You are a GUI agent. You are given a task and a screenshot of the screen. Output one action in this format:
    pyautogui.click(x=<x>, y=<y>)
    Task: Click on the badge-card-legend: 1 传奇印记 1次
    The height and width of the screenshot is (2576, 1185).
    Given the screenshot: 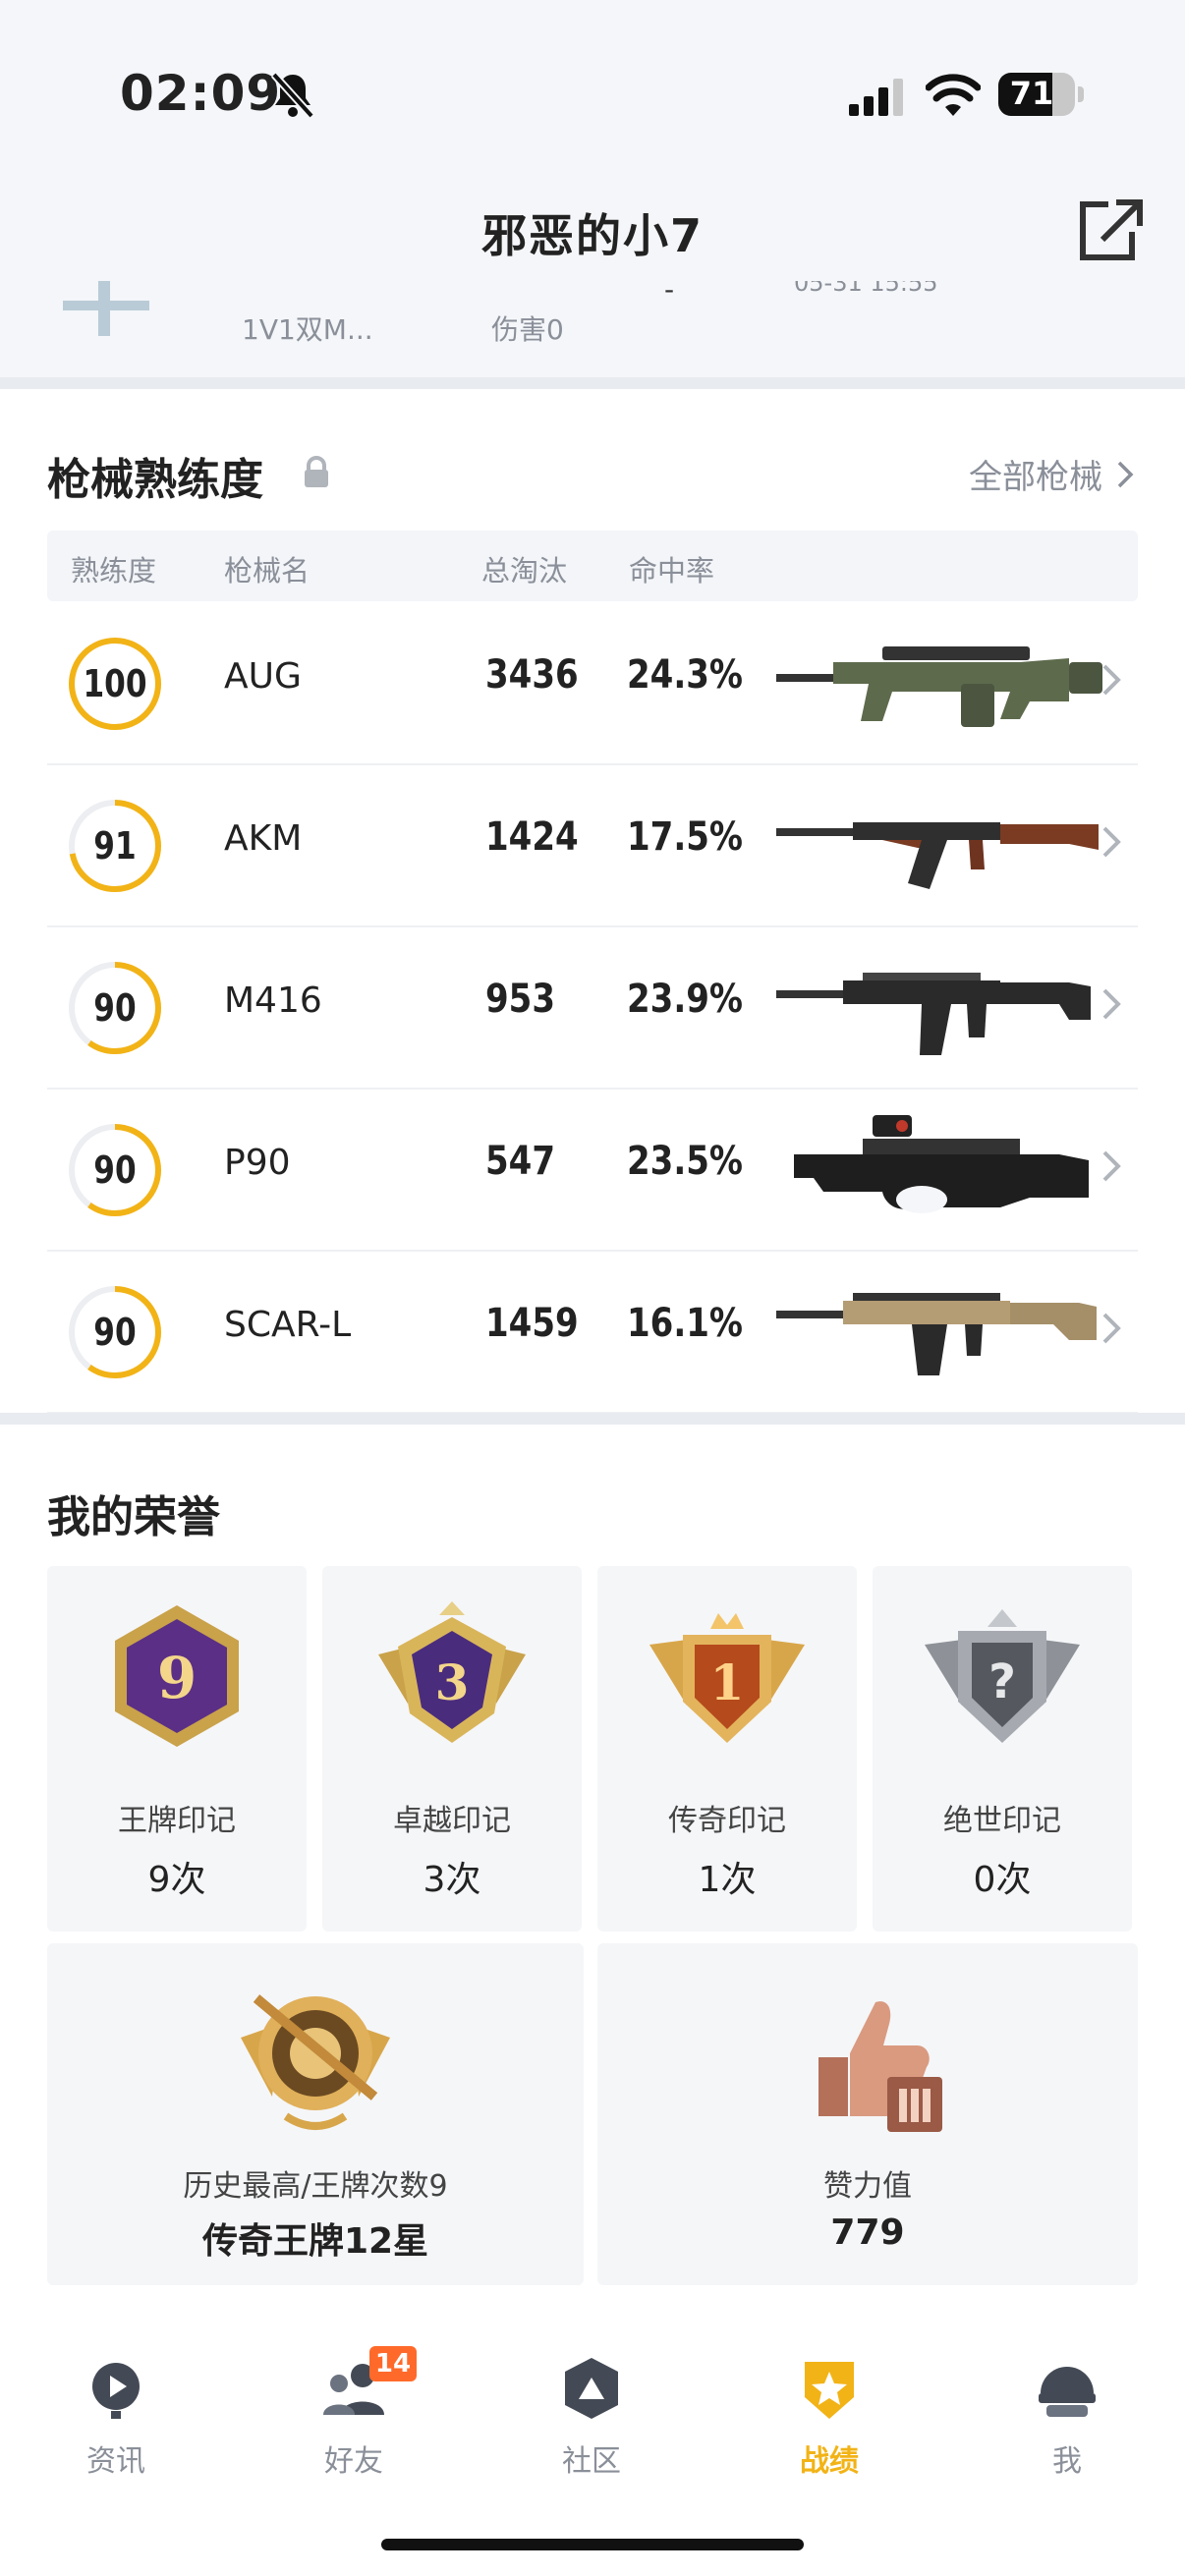 What is the action you would take?
    pyautogui.click(x=727, y=1749)
    